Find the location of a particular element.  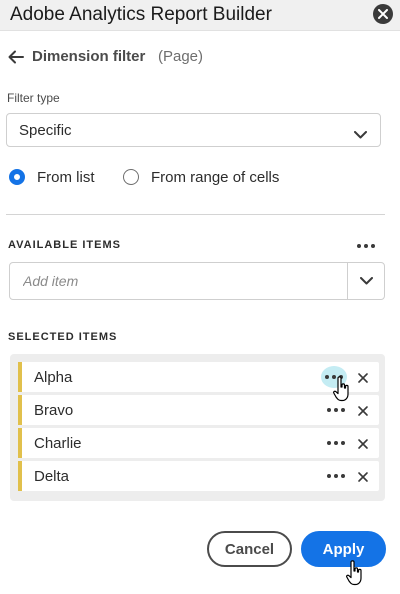

add-item-combobox is located at coordinates (197, 281).